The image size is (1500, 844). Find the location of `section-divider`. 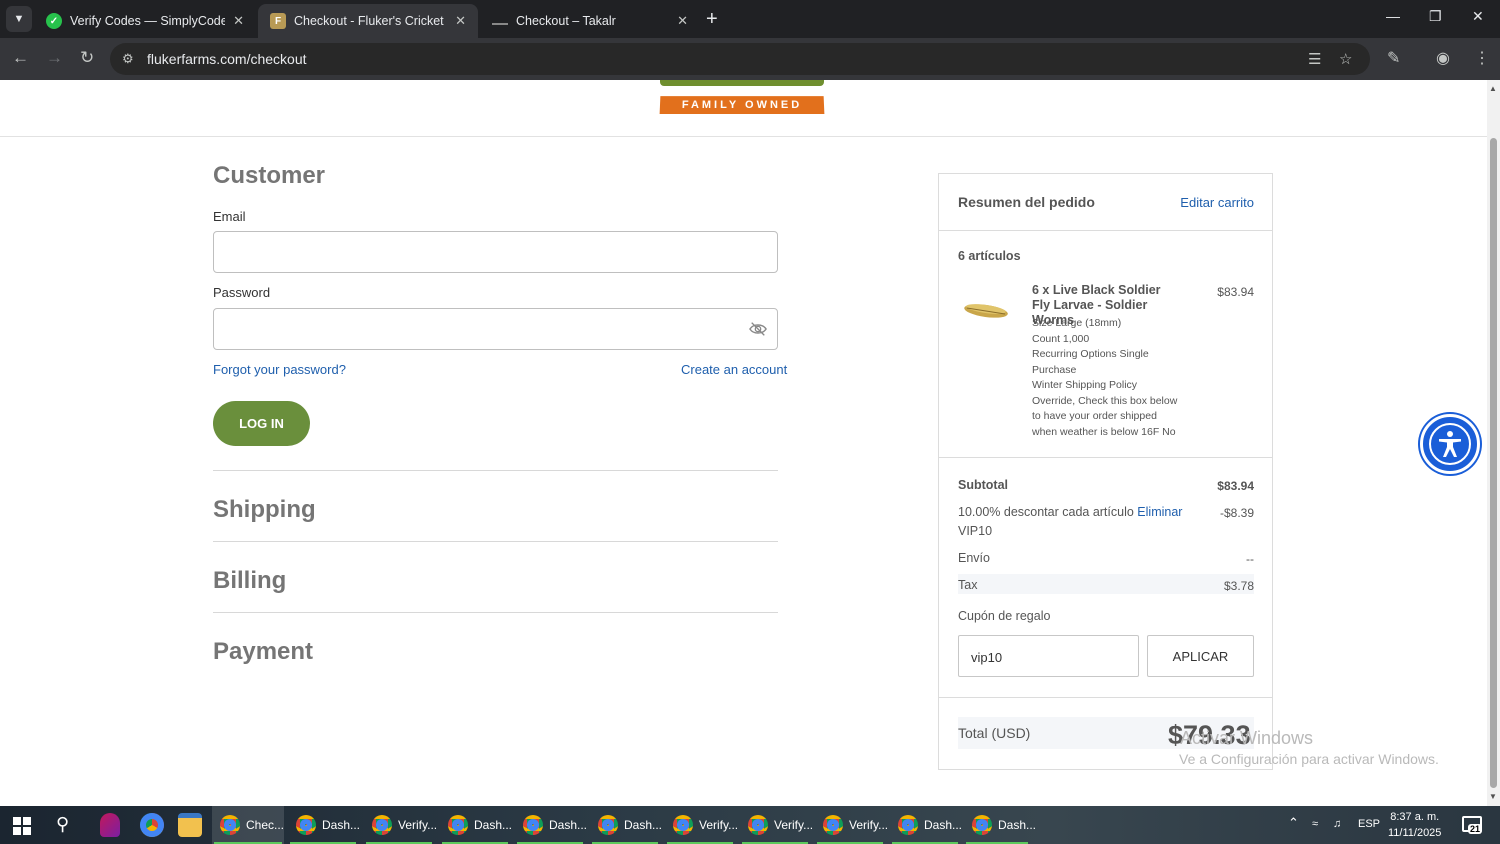

section-divider is located at coordinates (495, 541).